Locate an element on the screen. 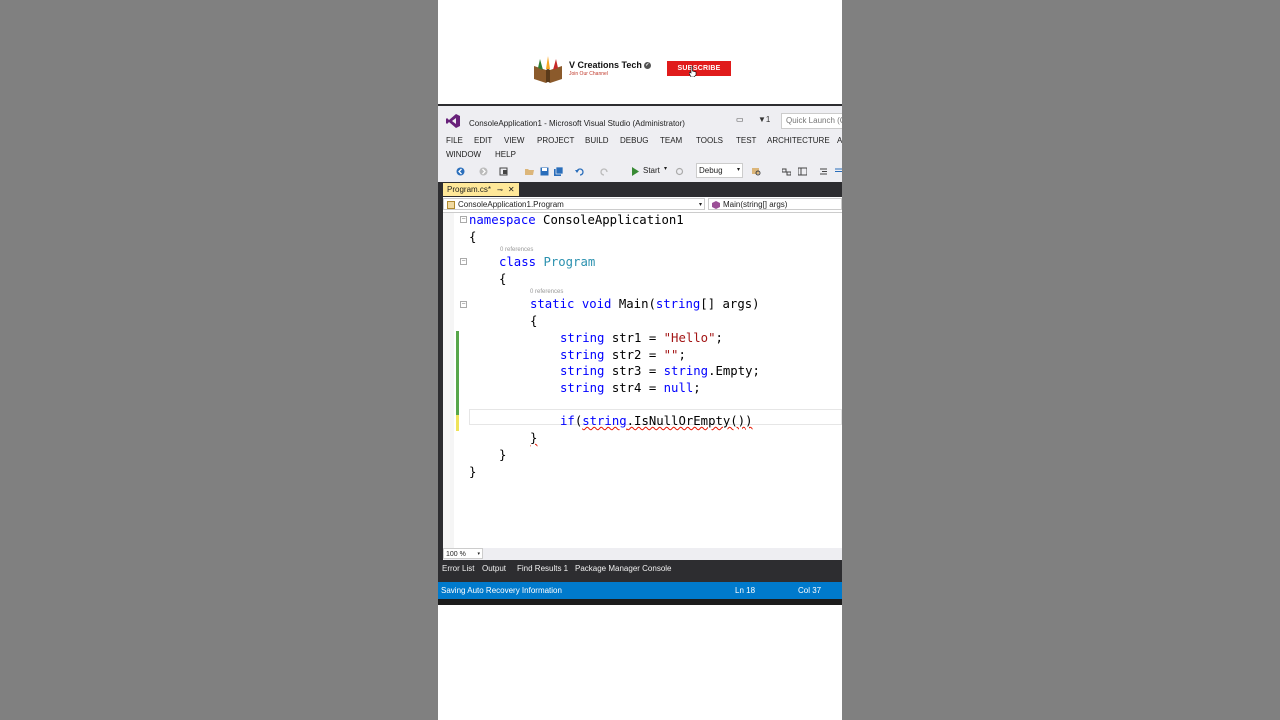 Image resolution: width=1280 pixels, height=720 pixels. member-value: Main(string[] args) is located at coordinates (755, 204).